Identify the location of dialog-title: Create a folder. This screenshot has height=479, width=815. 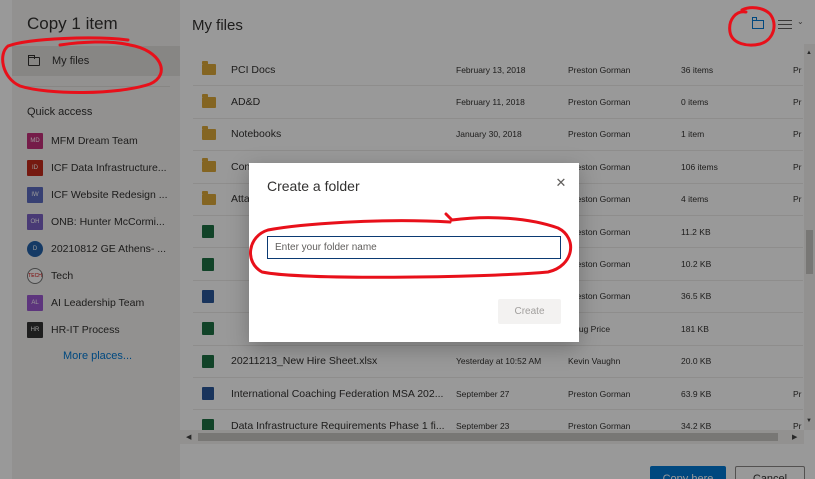
(313, 186).